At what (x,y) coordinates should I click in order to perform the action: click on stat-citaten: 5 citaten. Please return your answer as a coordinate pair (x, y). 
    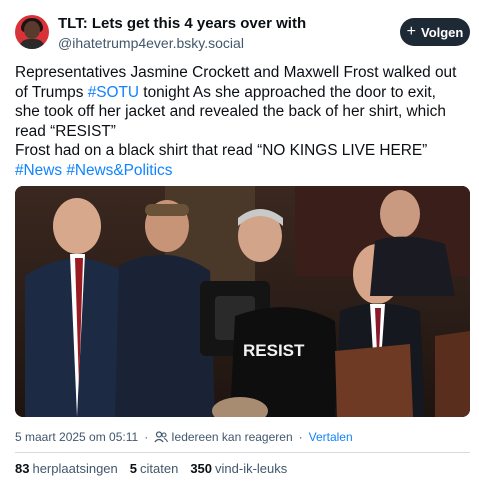
    Looking at the image, I should click on (154, 468).